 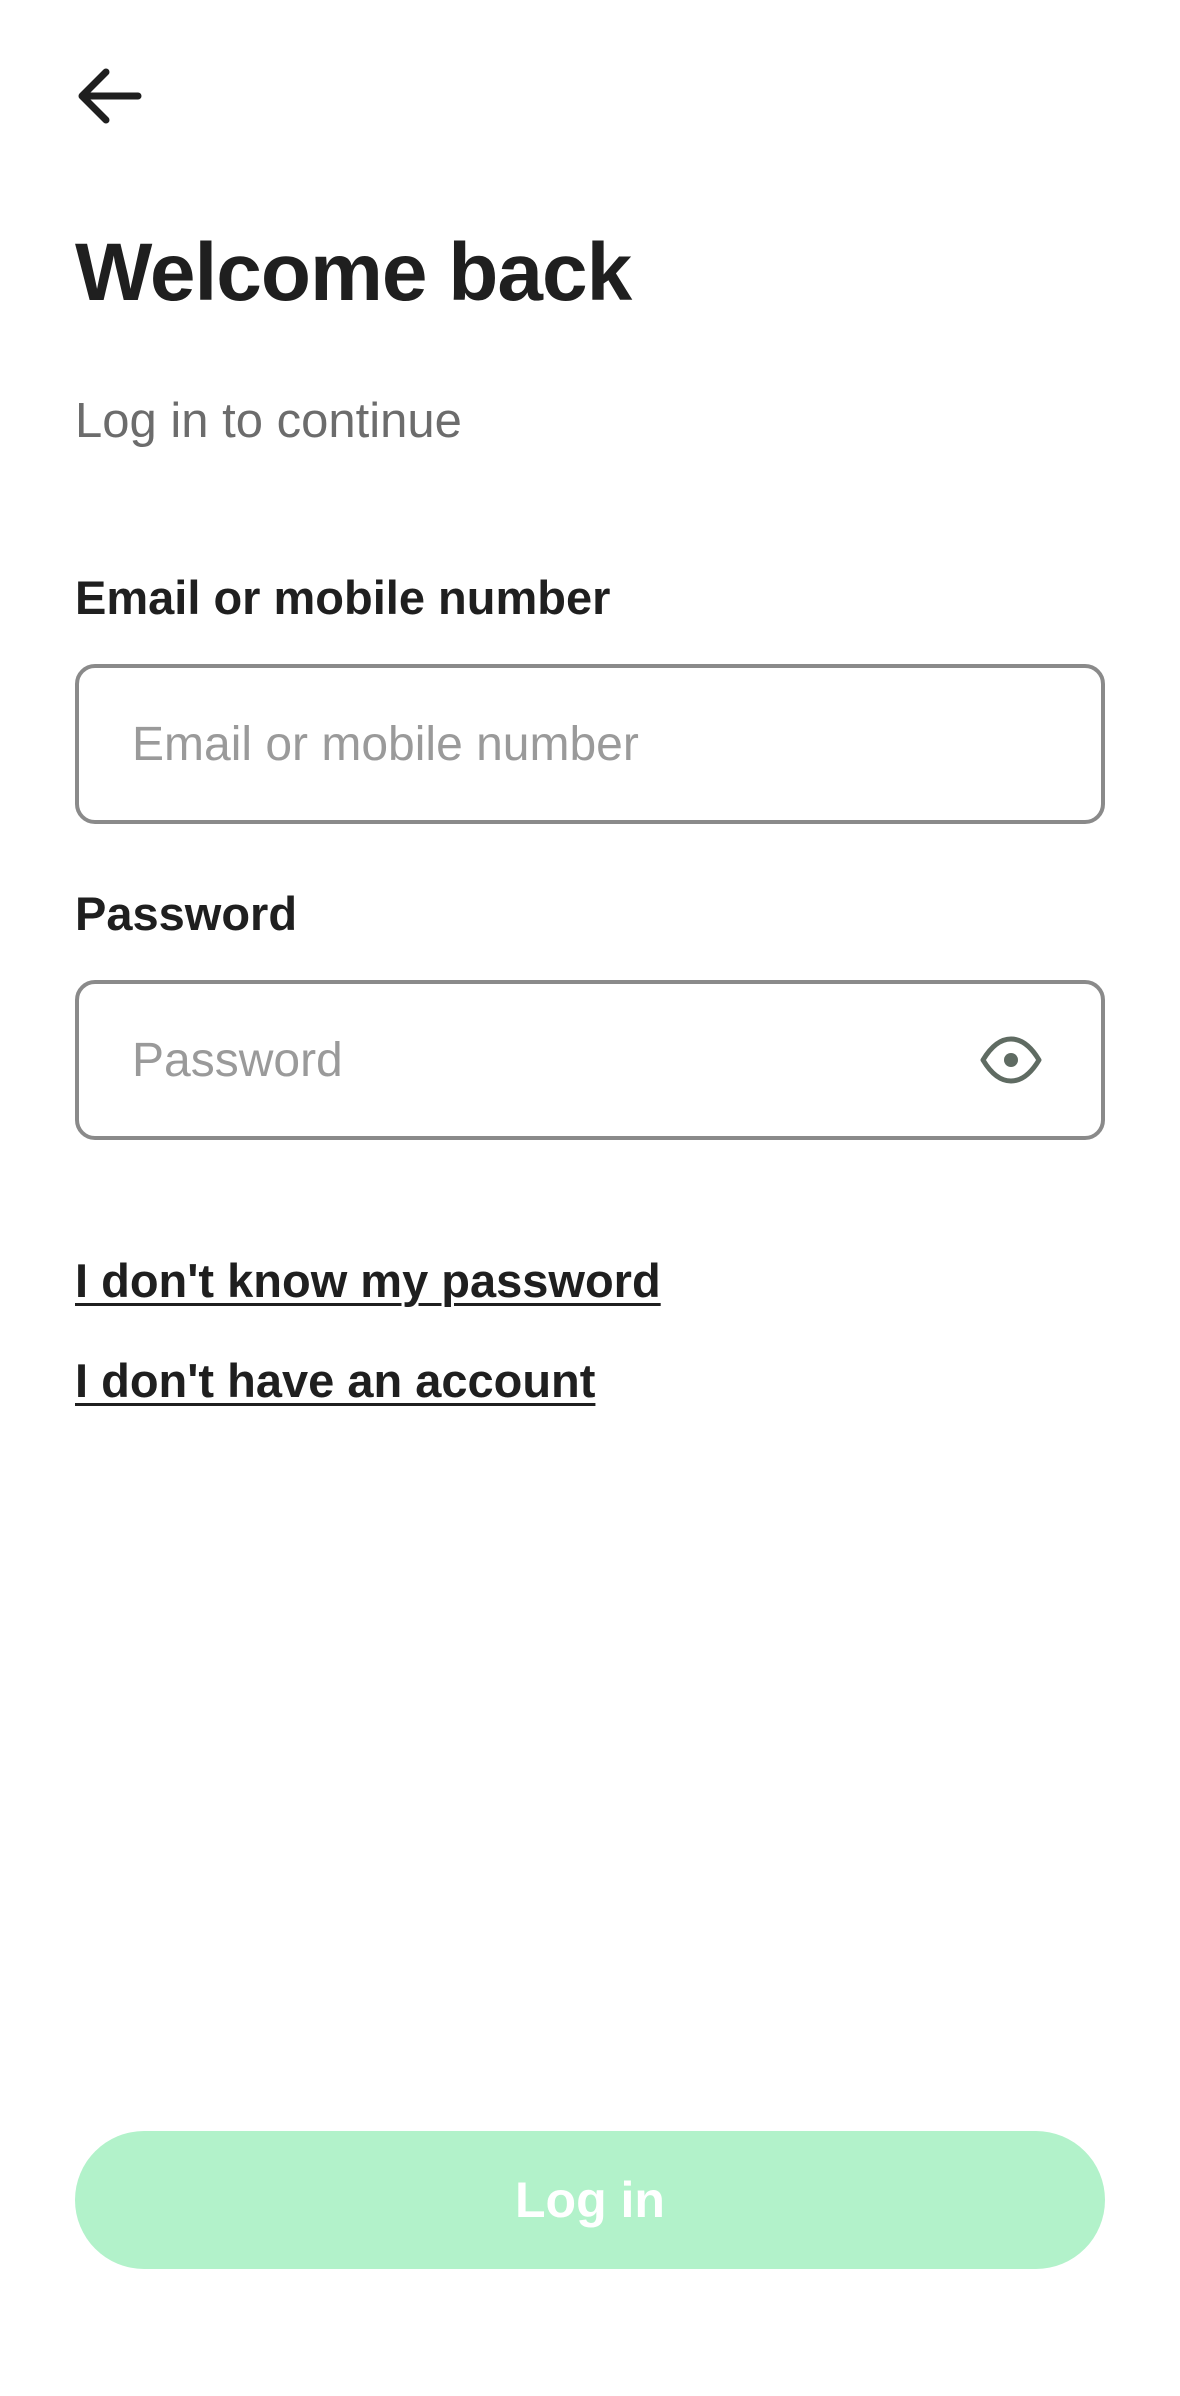 I want to click on email-label: Email or mobile number, so click(x=343, y=597).